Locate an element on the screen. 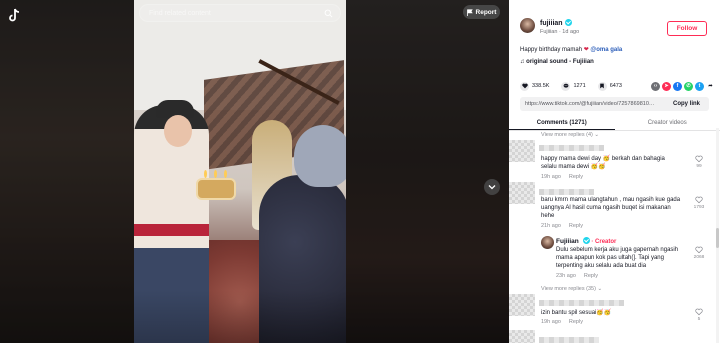 This screenshot has width=720, height=343. twitter-icon: t is located at coordinates (699, 86).